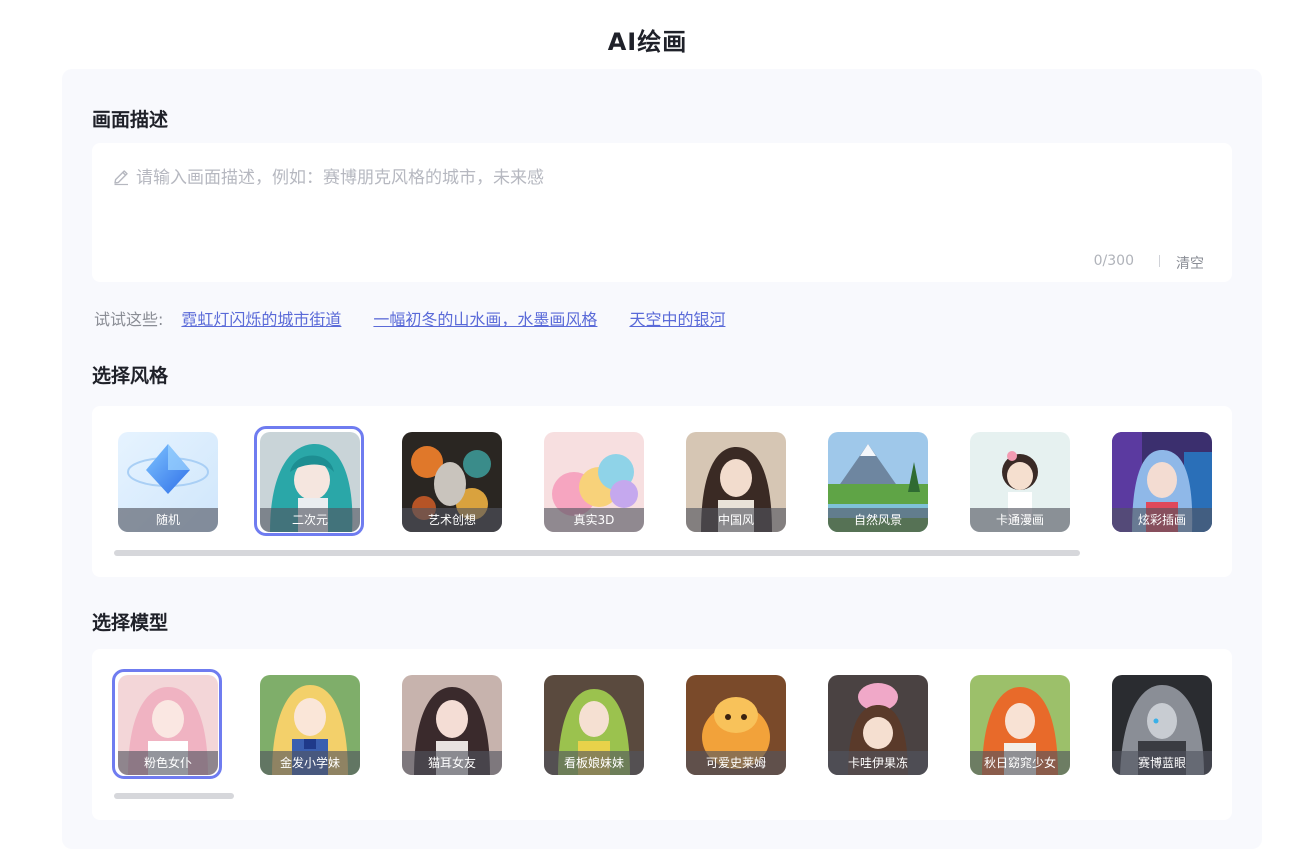 The width and height of the screenshot is (1295, 849). What do you see at coordinates (662, 212) in the screenshot?
I see `description-box: 0/300 清空` at bounding box center [662, 212].